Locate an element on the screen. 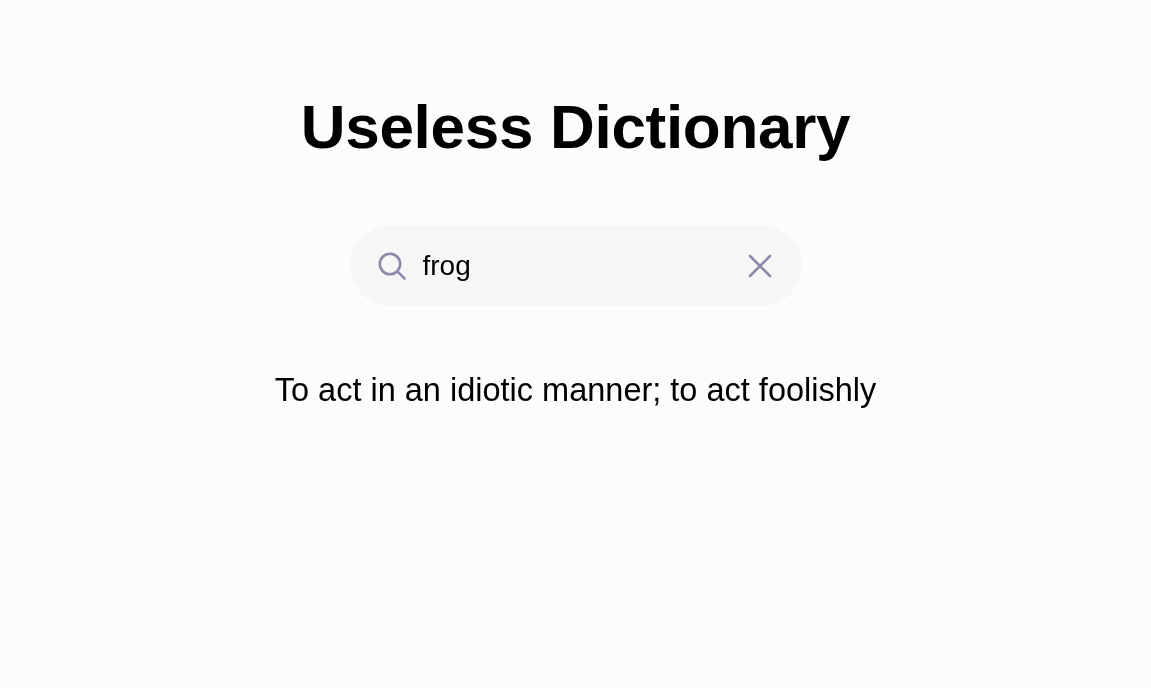 The image size is (1151, 688). clear-button is located at coordinates (759, 266).